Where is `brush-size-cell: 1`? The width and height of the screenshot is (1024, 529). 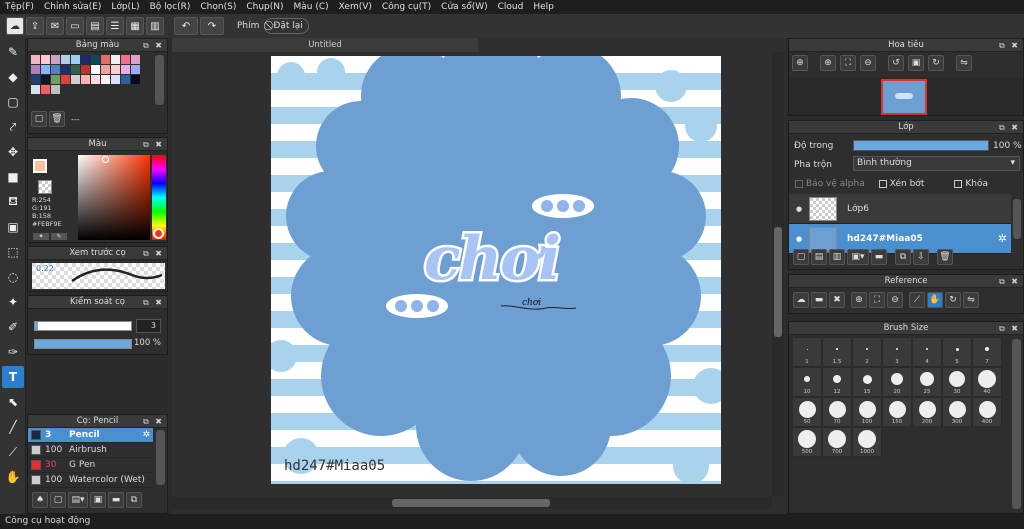
brush-size-cell: 1 is located at coordinates (807, 352).